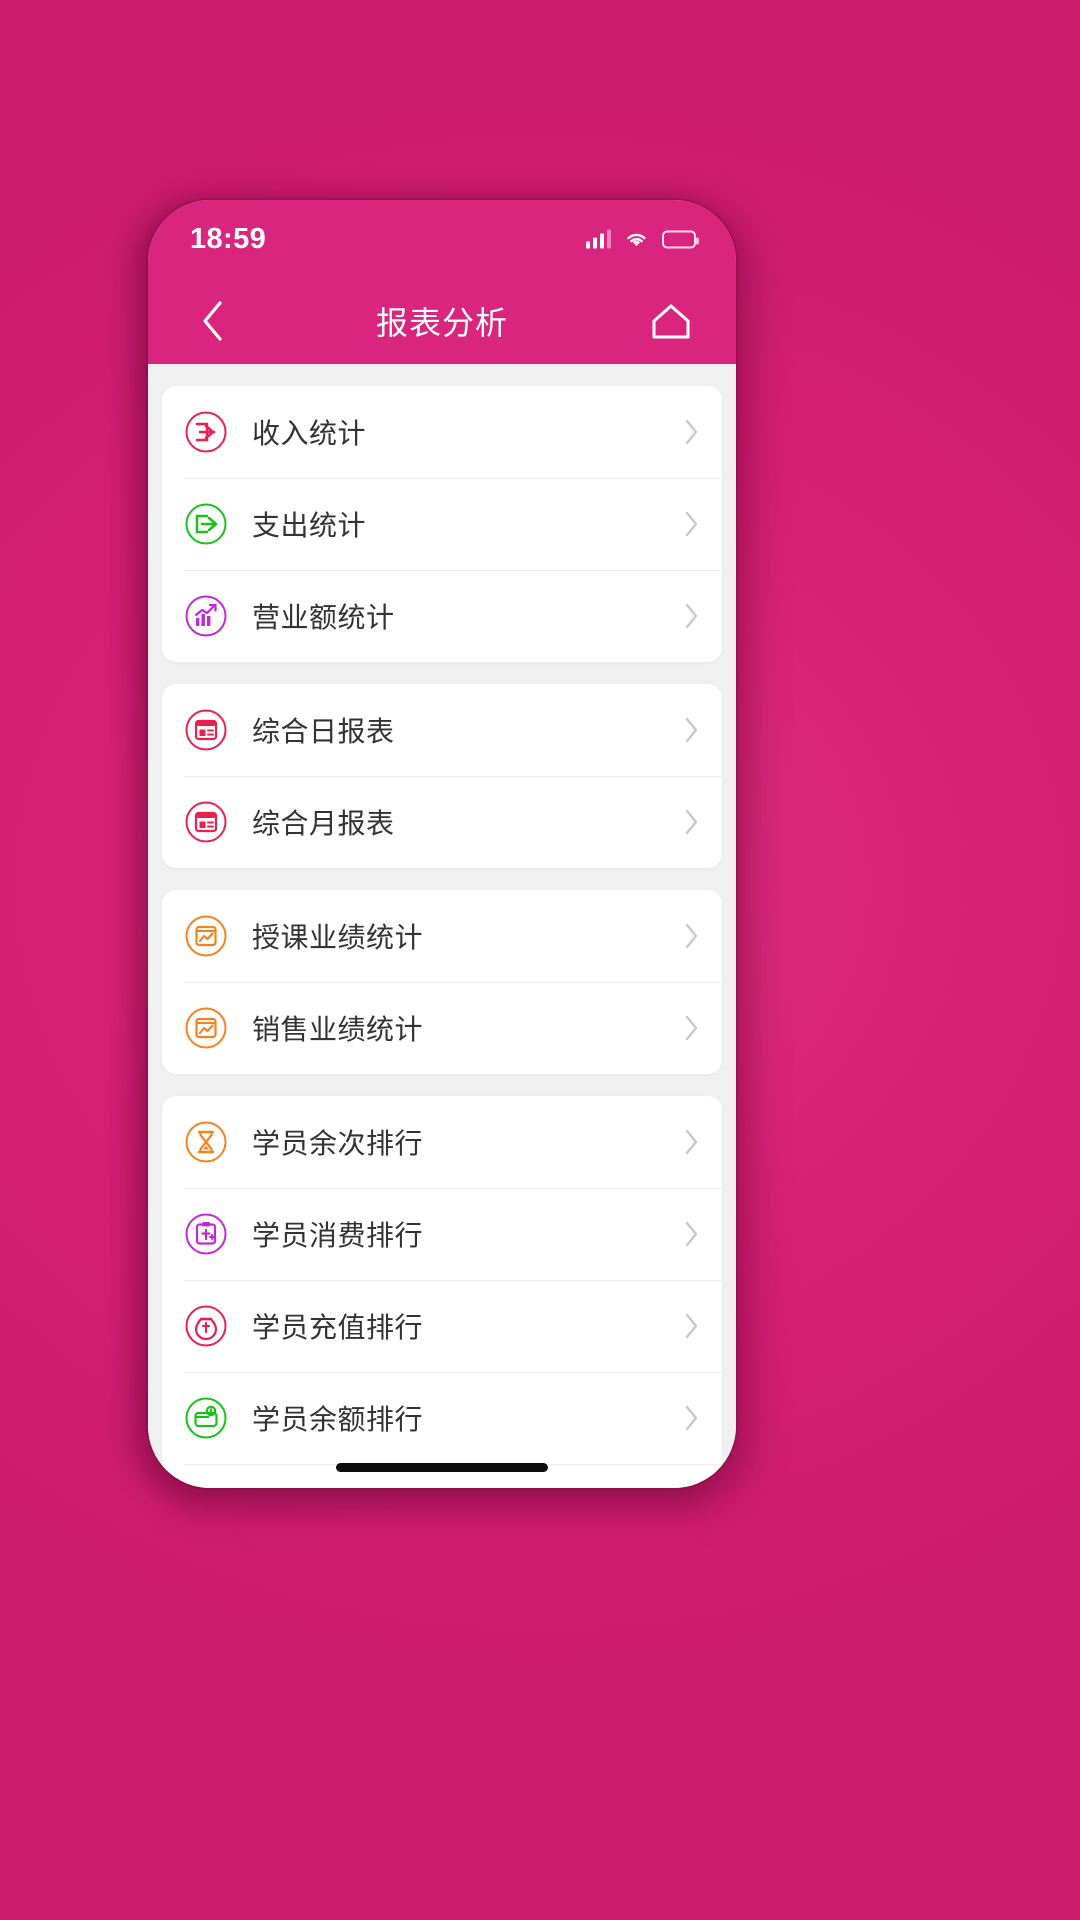  I want to click on list-item-label: 授课业绩统计, so click(338, 937).